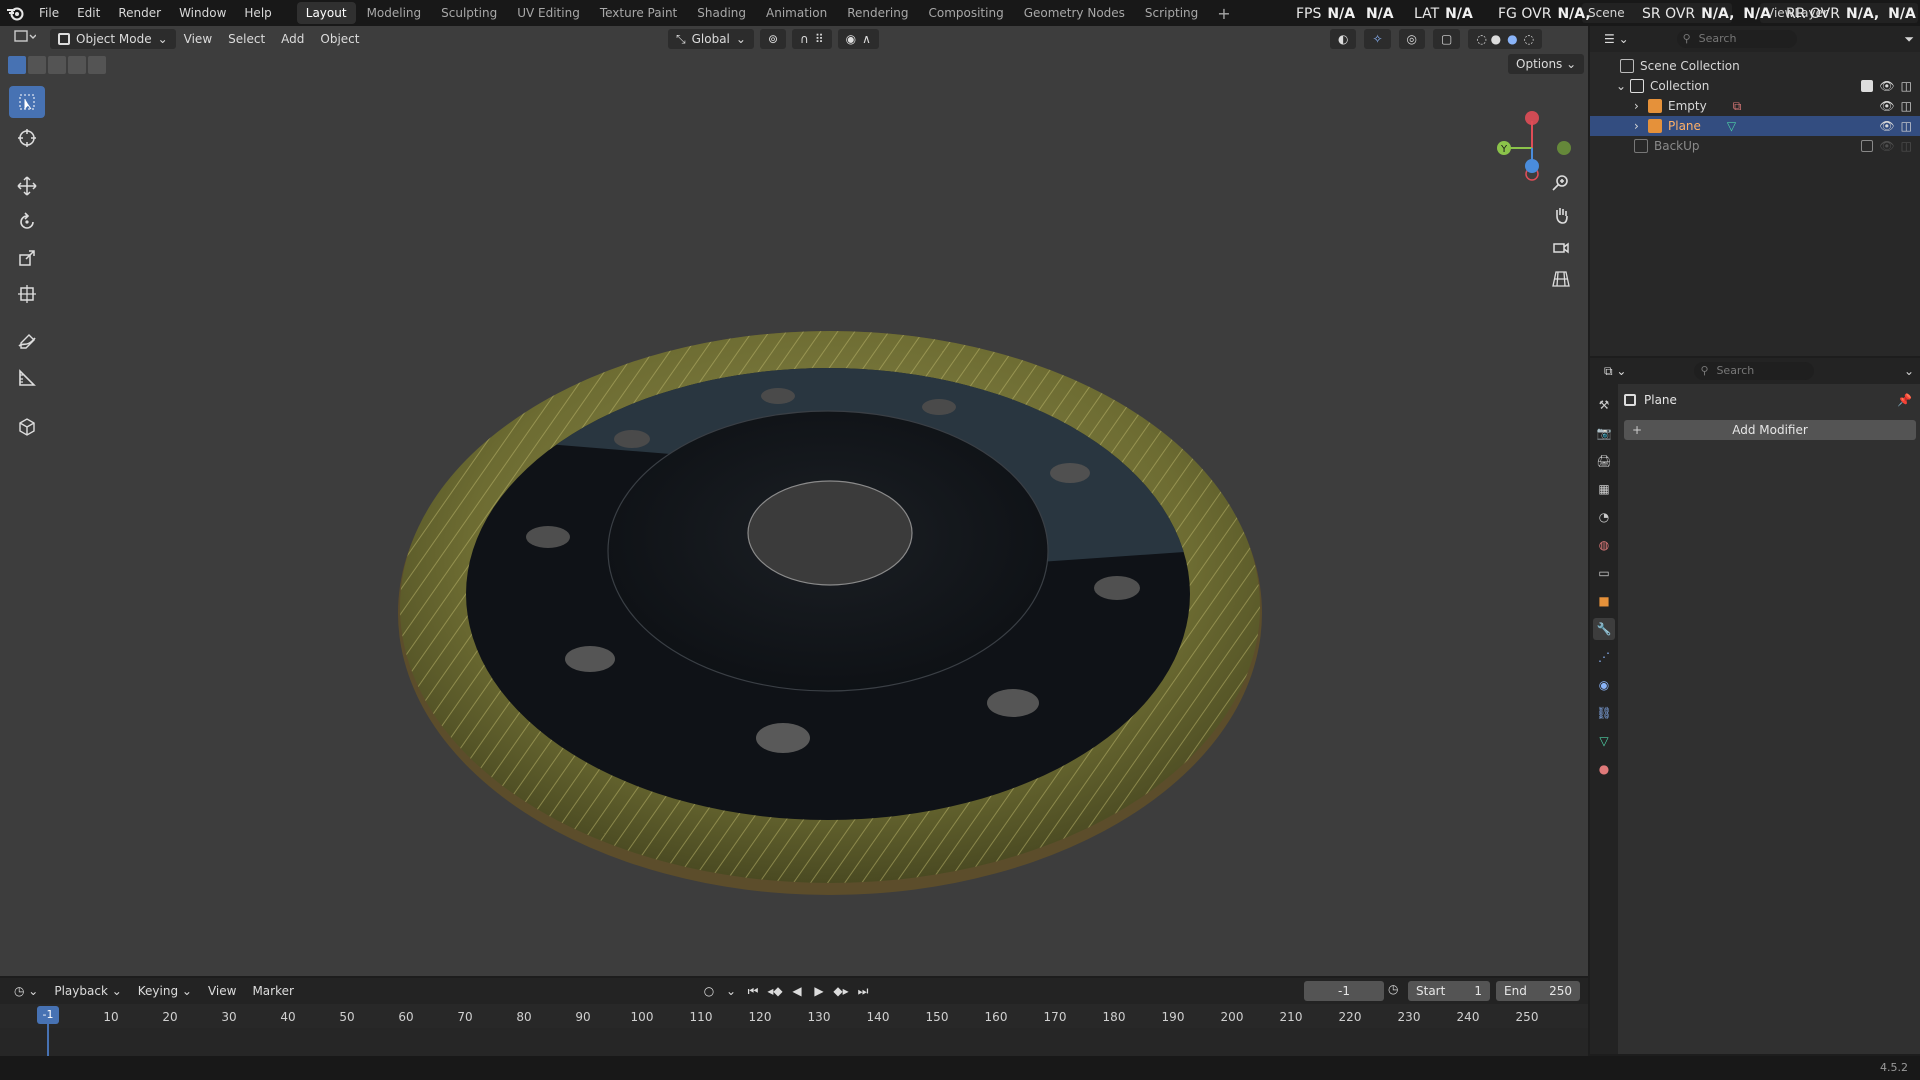 This screenshot has width=1920, height=1080. Describe the element at coordinates (27, 342) in the screenshot. I see `annotate-tool` at that location.